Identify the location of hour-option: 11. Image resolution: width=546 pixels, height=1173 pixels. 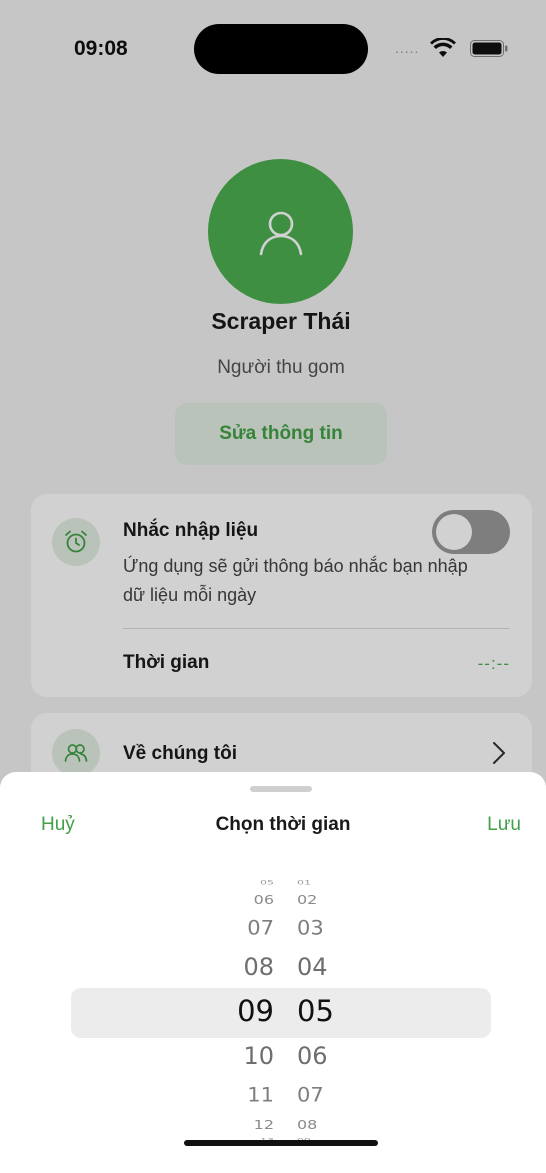
(245, 1095).